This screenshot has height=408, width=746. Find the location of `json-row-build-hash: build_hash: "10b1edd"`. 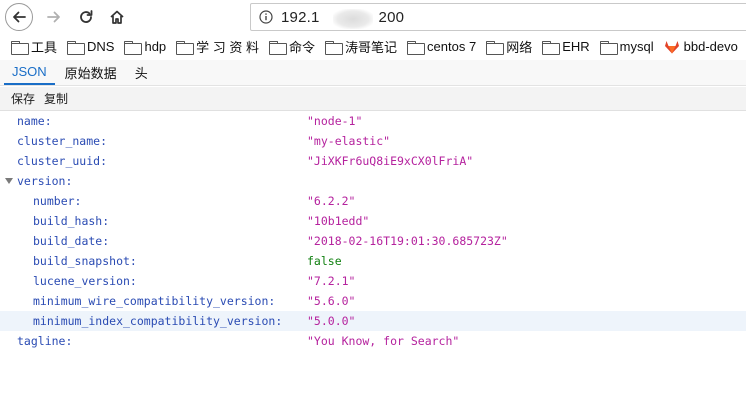

json-row-build-hash: build_hash: "10b1edd" is located at coordinates (373, 221).